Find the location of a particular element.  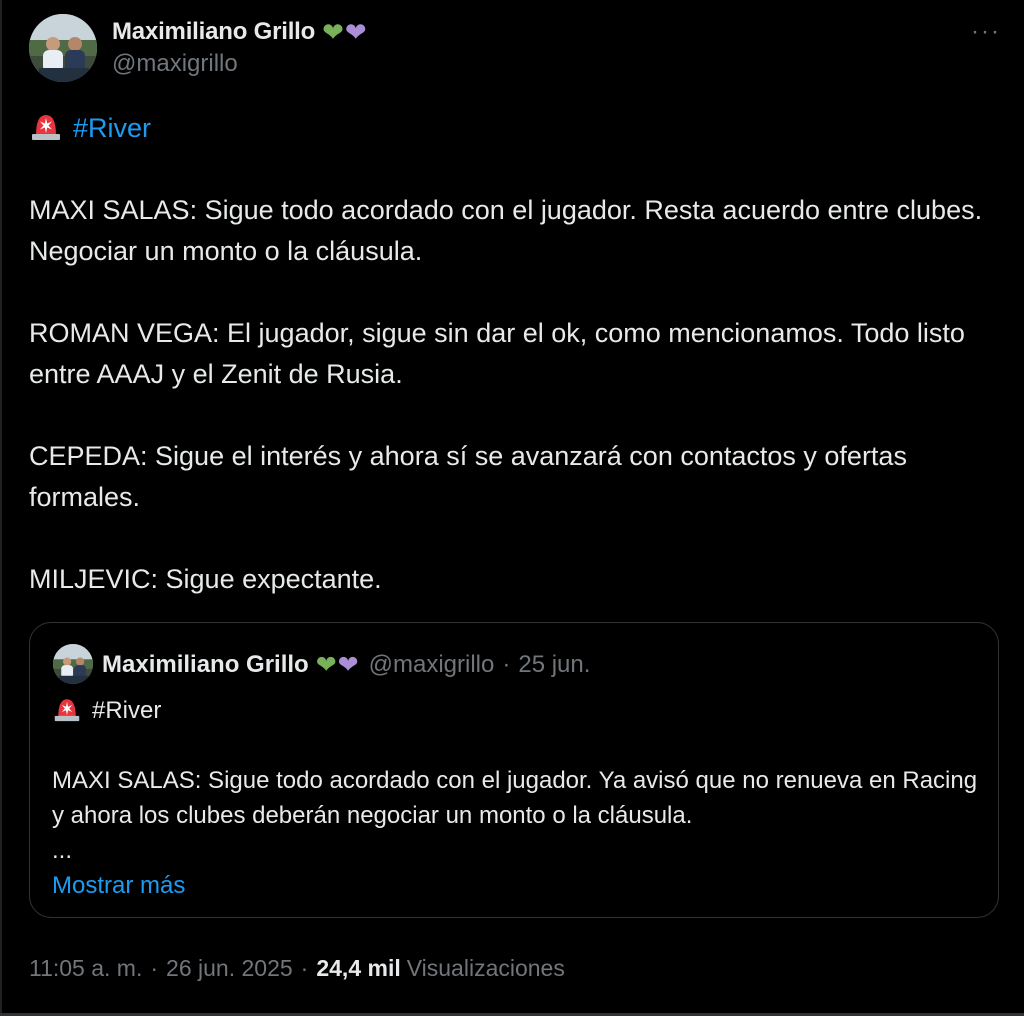

author-name-row: Maximiliano Grillo ❤ ❤ is located at coordinates (239, 32).